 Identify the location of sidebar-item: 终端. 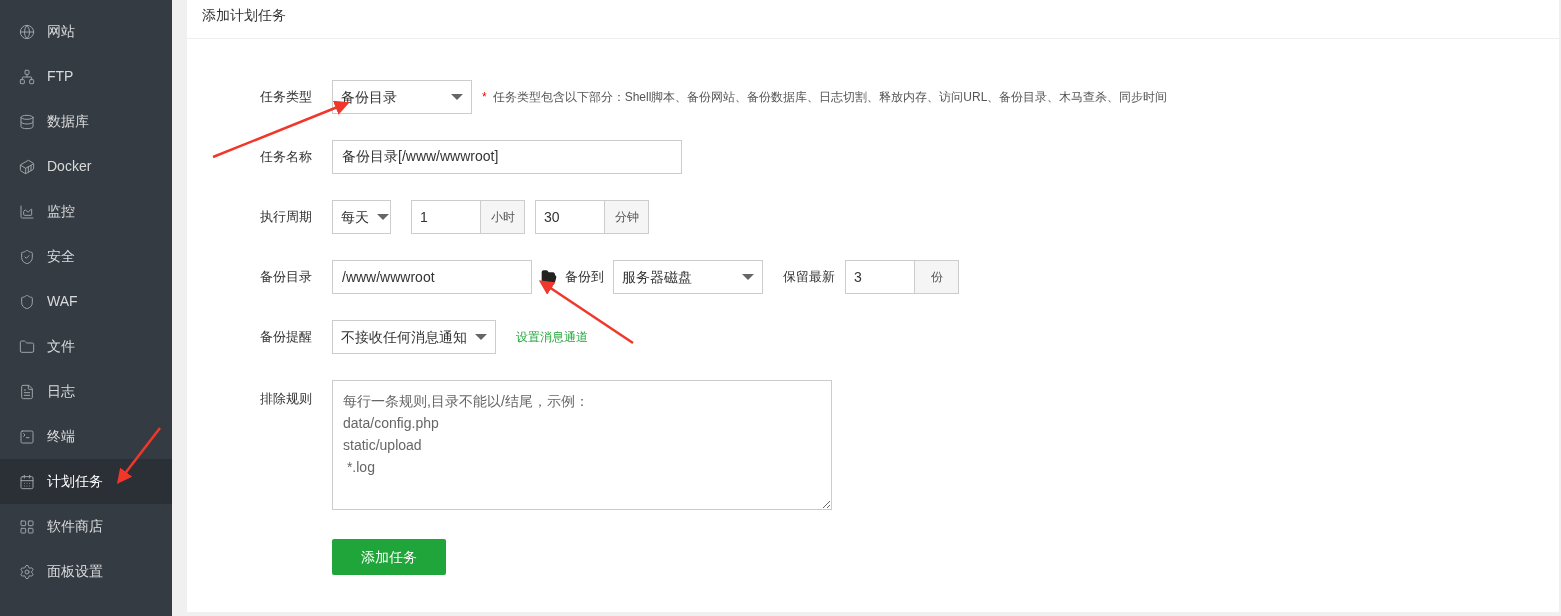
(86, 436).